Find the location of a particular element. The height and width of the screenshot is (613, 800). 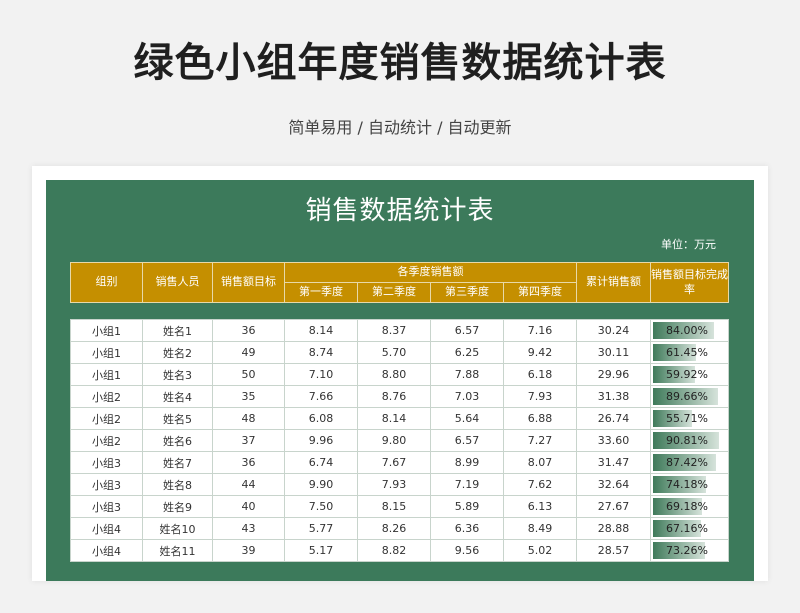

cell-target: 37 is located at coordinates (248, 440).